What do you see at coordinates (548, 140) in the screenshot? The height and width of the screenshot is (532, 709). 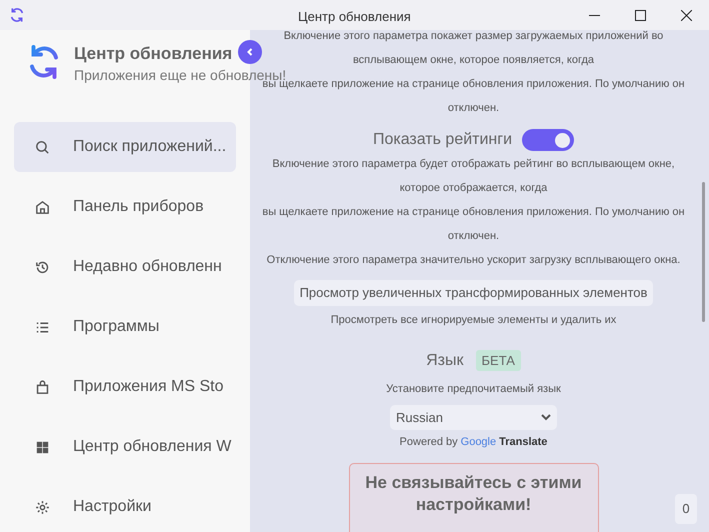 I see `toggle-switch` at bounding box center [548, 140].